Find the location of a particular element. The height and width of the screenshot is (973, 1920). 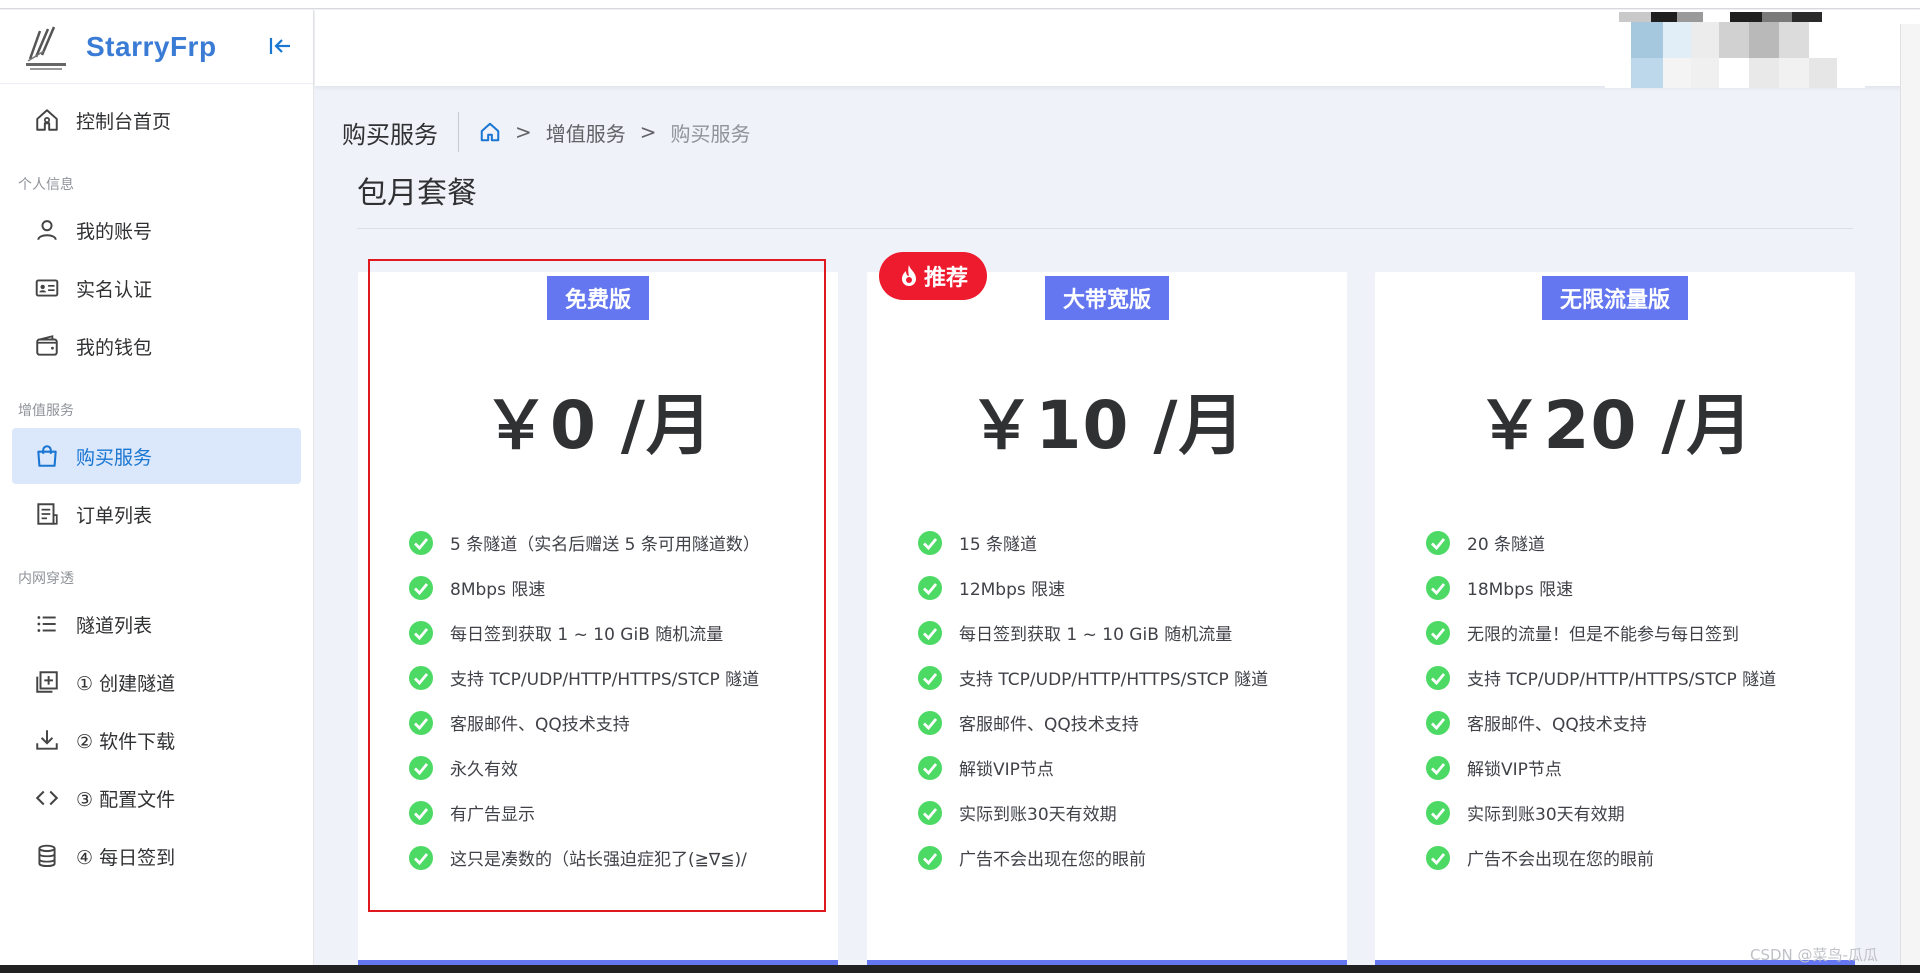

page-scrollbar is located at coordinates (1910, 494).